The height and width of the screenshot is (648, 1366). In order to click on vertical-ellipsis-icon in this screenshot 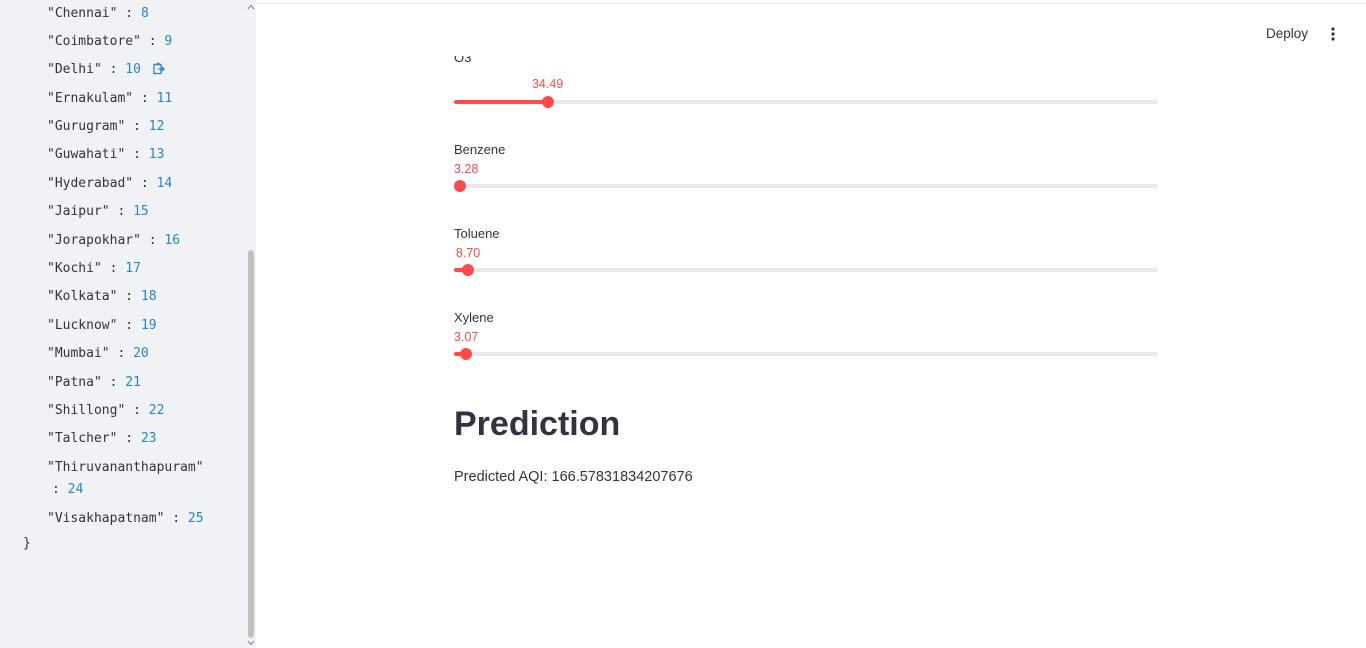, I will do `click(1333, 34)`.